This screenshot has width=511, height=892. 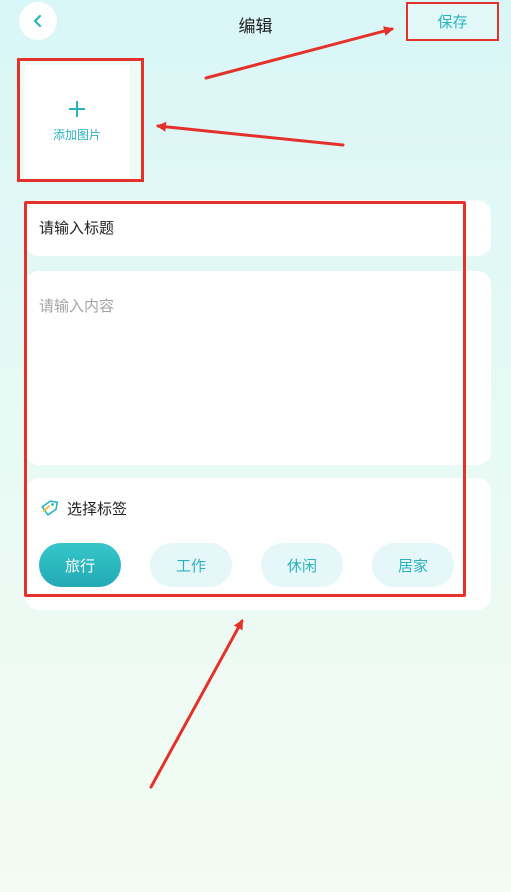 What do you see at coordinates (77, 109) in the screenshot?
I see `plus-icon` at bounding box center [77, 109].